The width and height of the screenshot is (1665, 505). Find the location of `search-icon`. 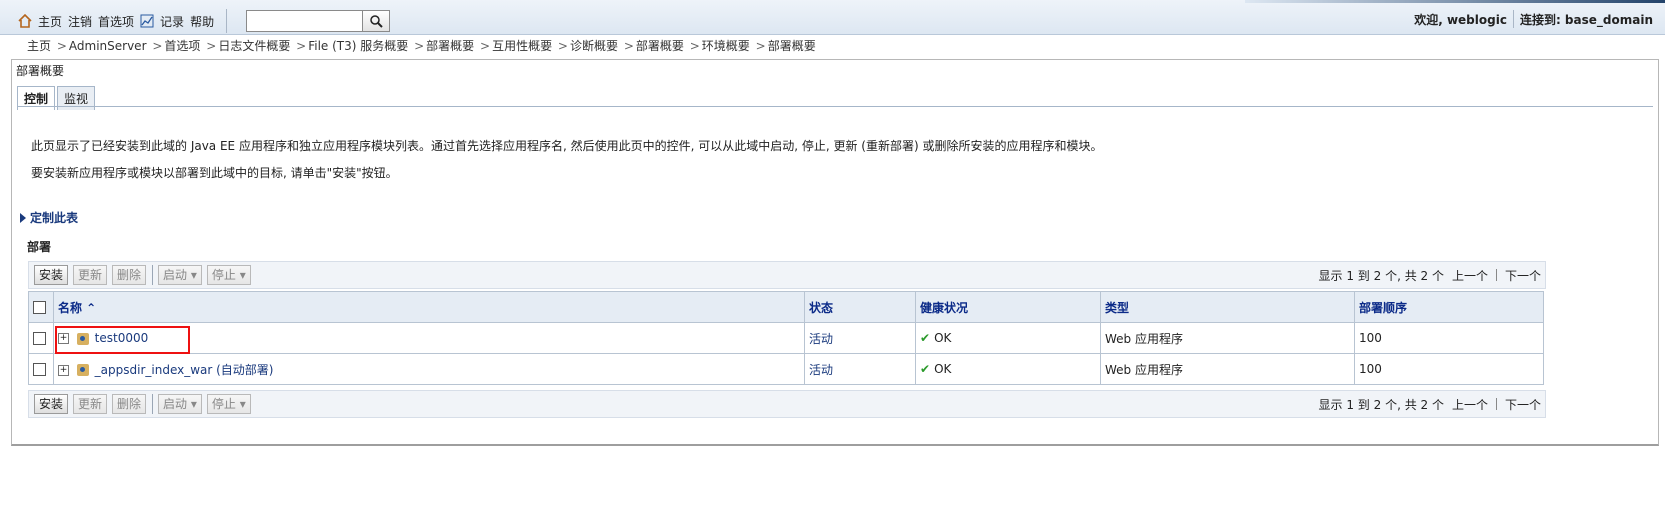

search-icon is located at coordinates (376, 21).